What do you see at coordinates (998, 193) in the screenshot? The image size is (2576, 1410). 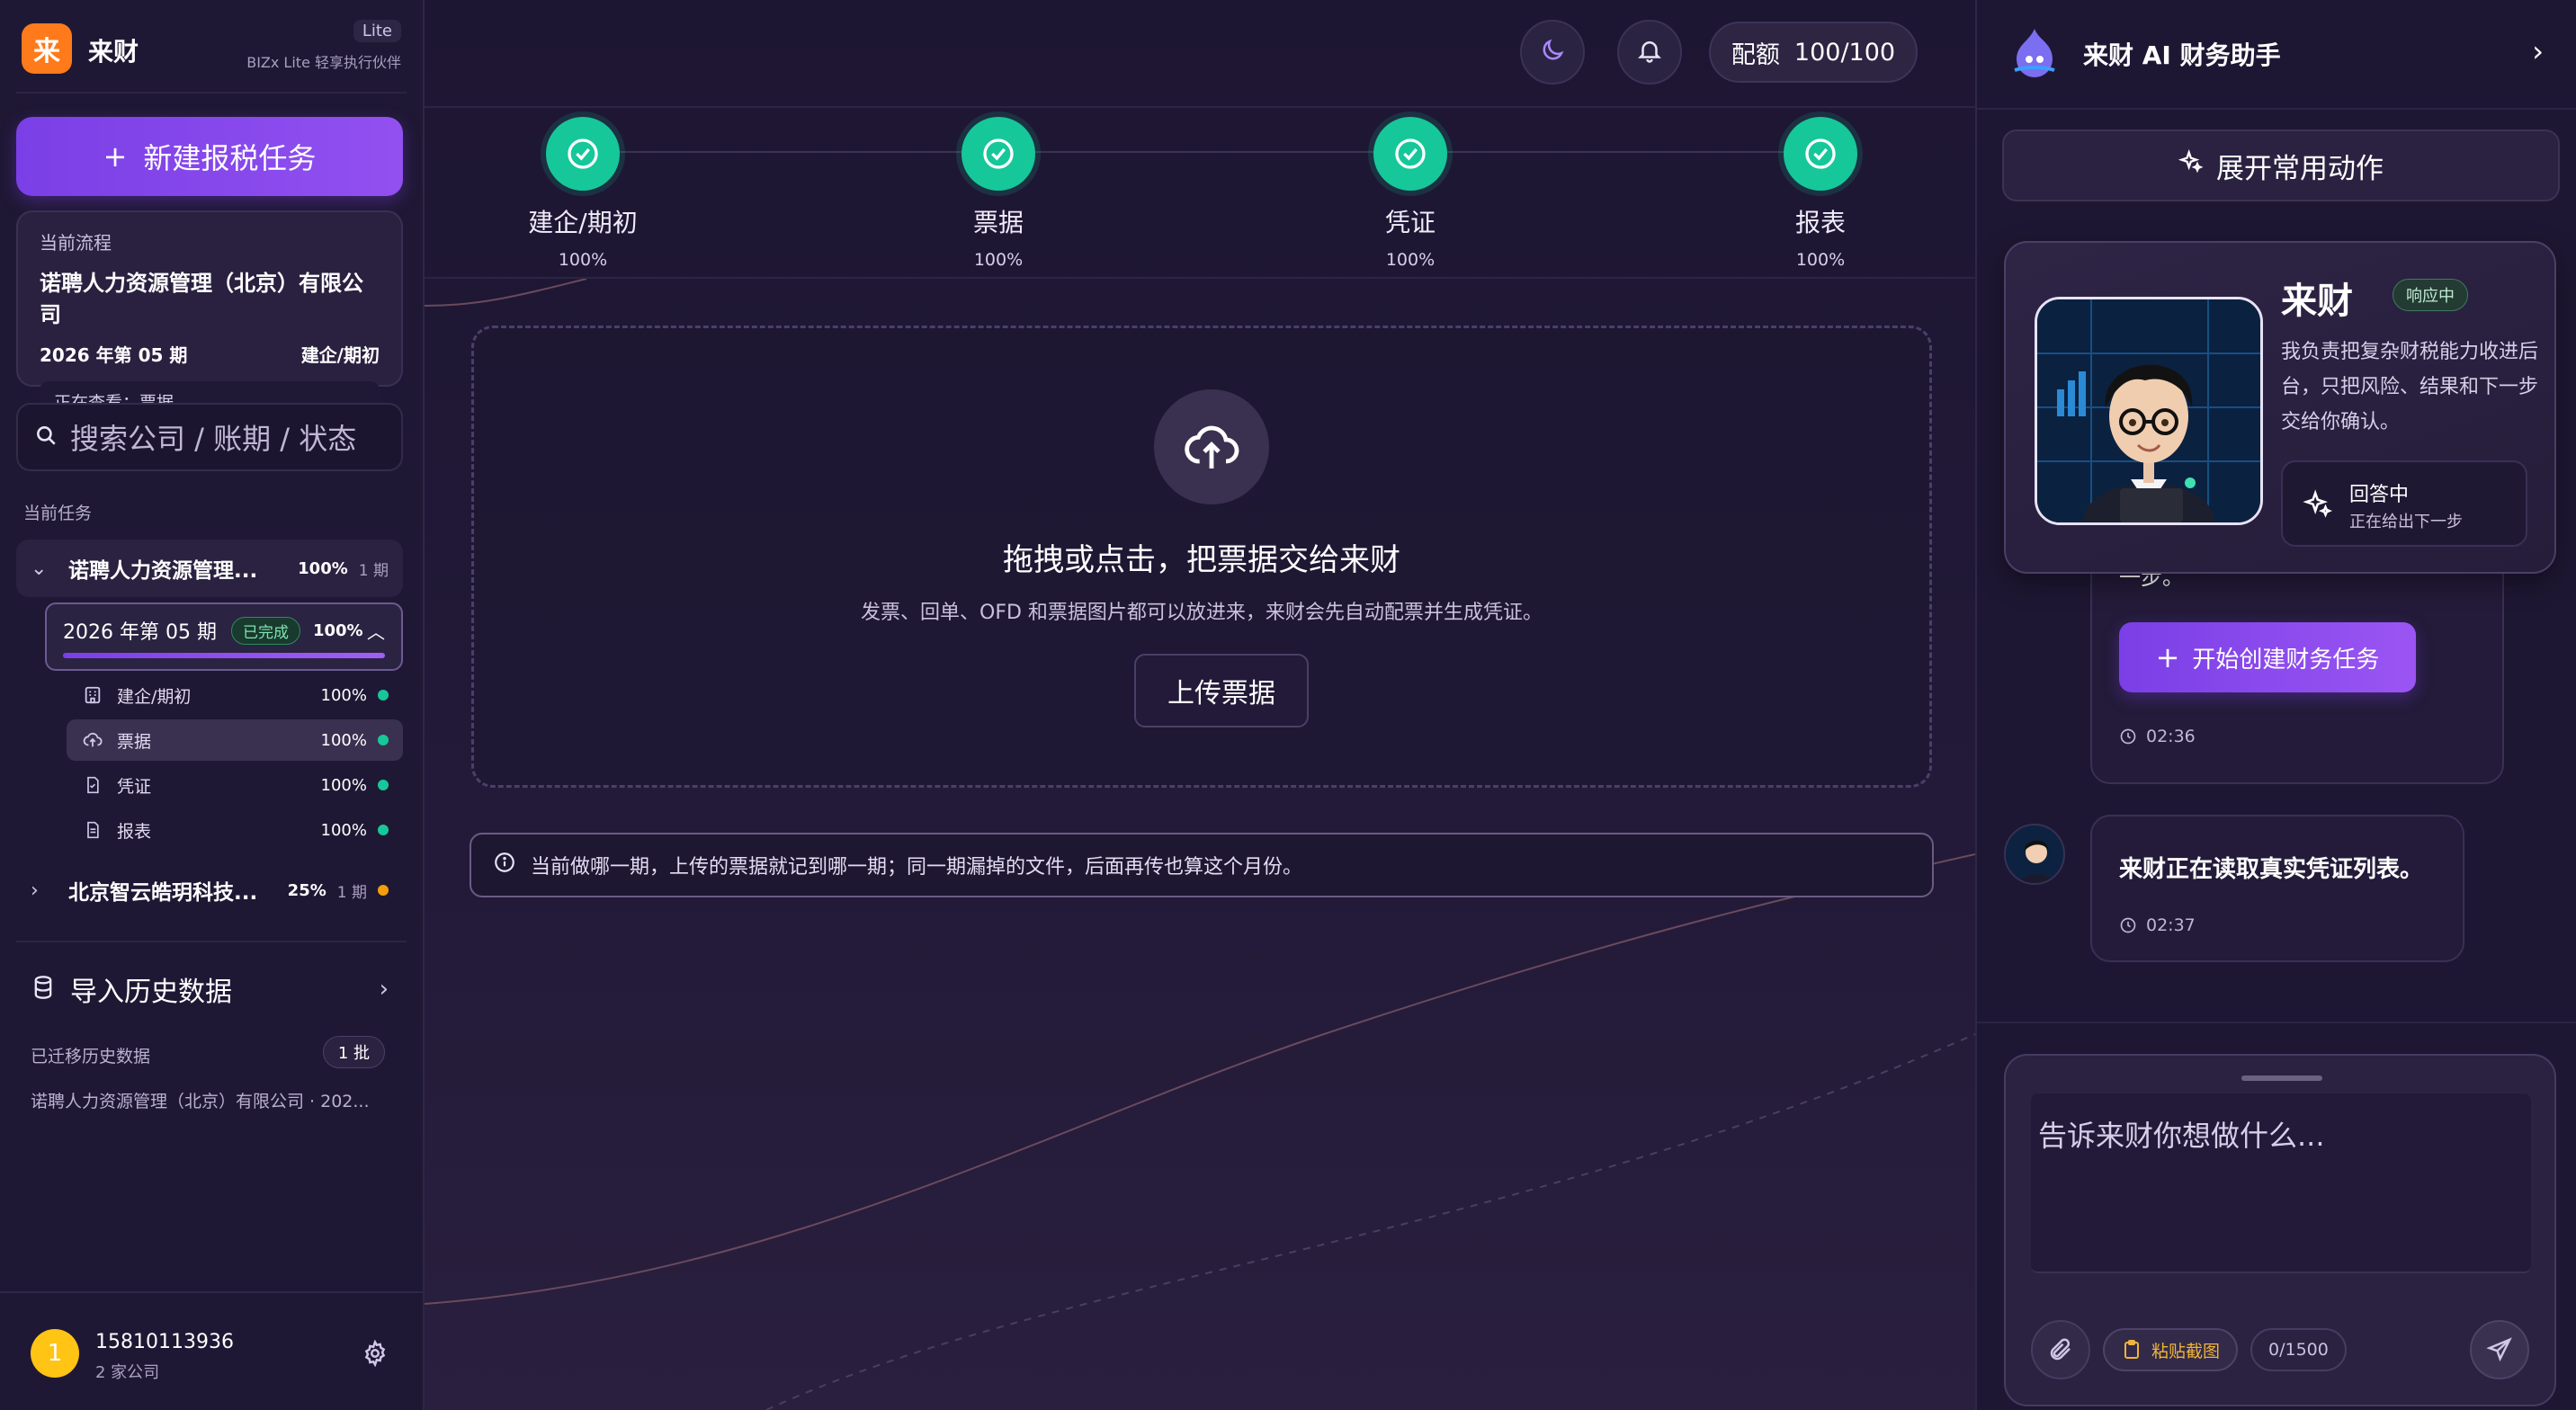 I see `step-receipts: 票据 100%` at bounding box center [998, 193].